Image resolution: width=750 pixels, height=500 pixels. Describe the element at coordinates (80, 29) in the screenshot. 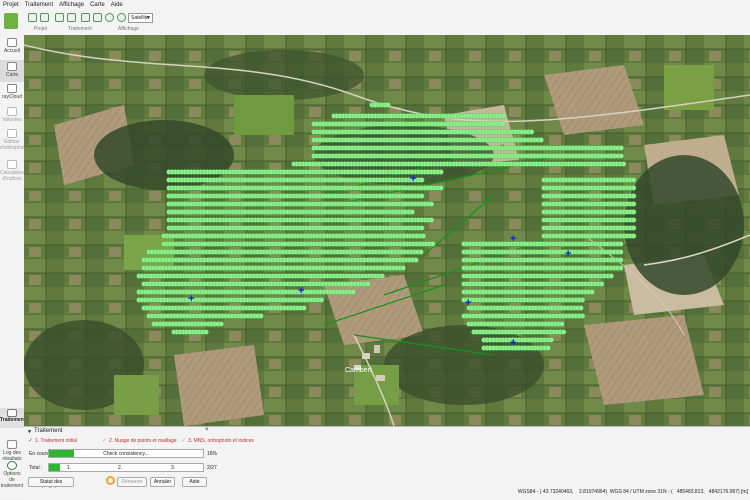

I see `toolbar-group-traitement: Traitement` at that location.